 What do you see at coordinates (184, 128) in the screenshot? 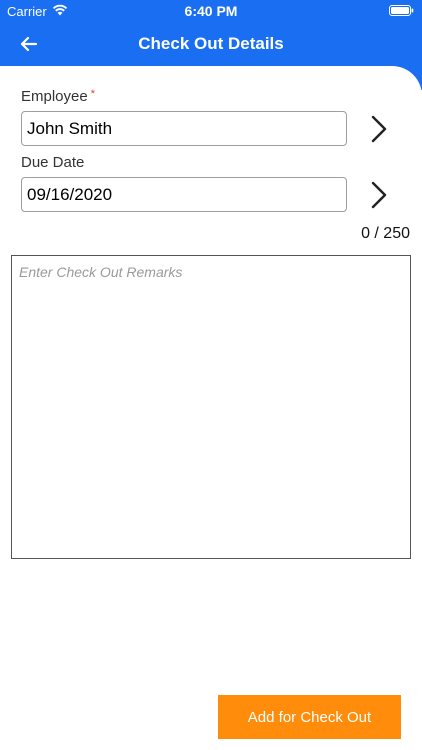
I see `employee-field: John Smith` at bounding box center [184, 128].